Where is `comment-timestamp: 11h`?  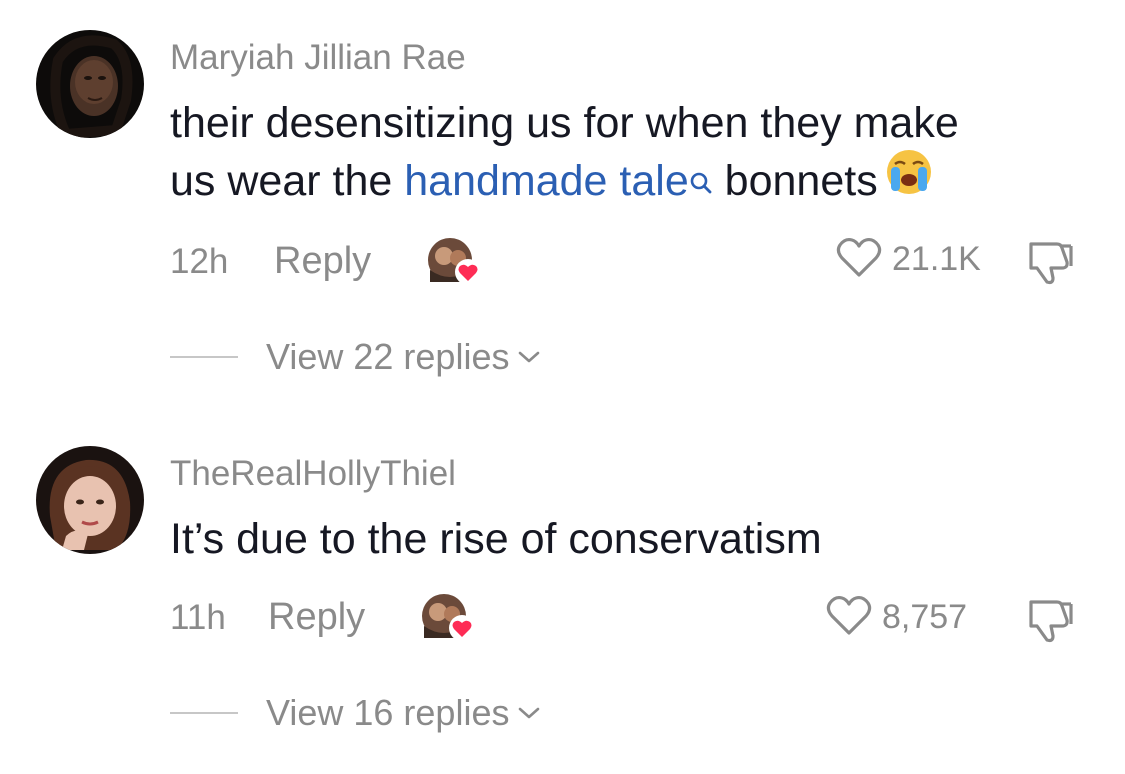
comment-timestamp: 11h is located at coordinates (198, 617).